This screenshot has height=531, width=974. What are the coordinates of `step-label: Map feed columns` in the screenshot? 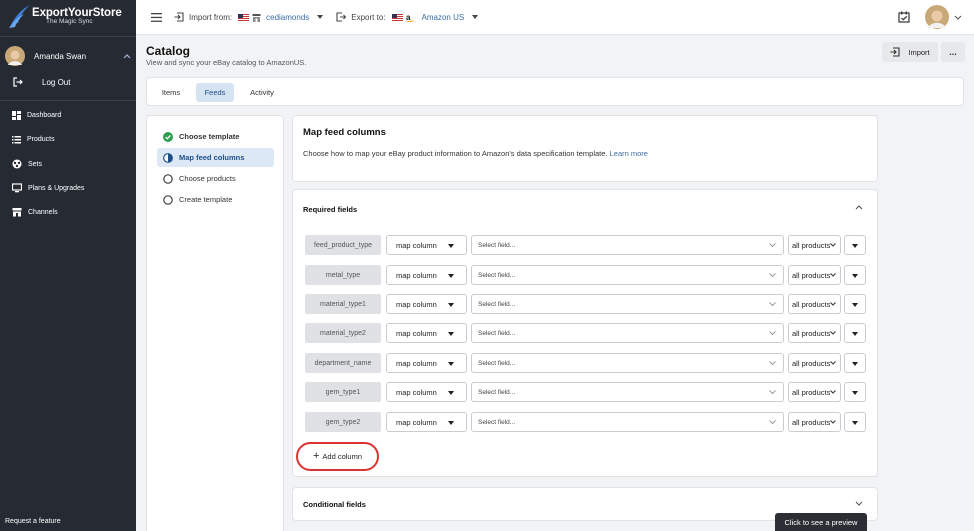 It's located at (212, 157).